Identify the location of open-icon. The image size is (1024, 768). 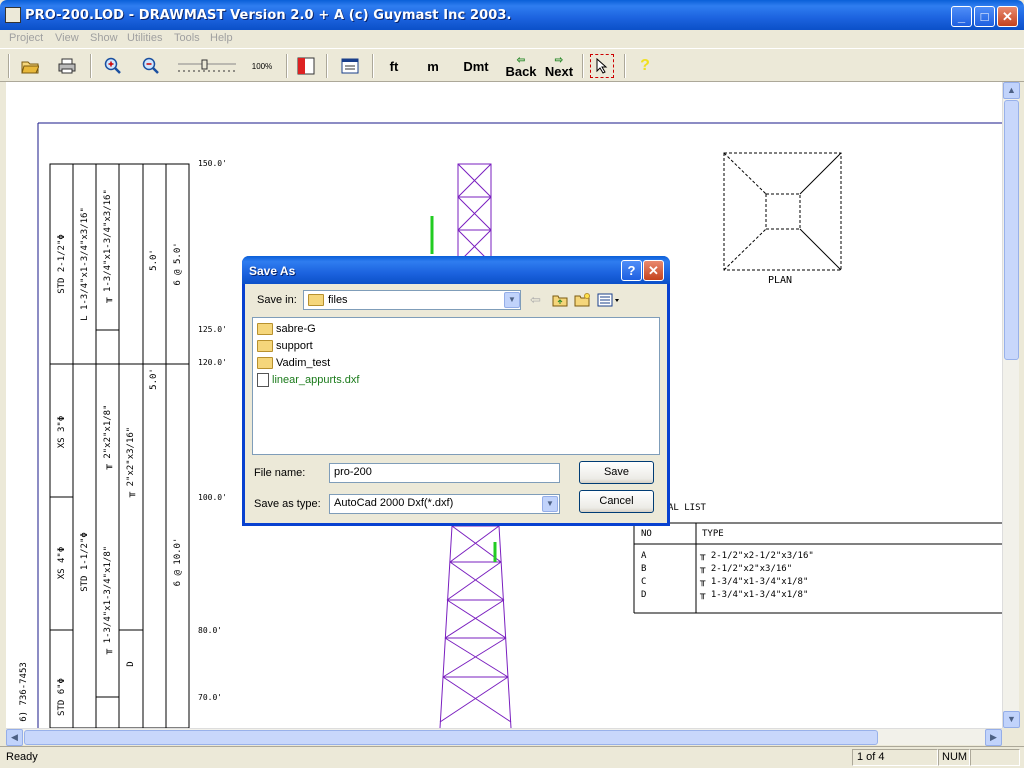
(30, 66).